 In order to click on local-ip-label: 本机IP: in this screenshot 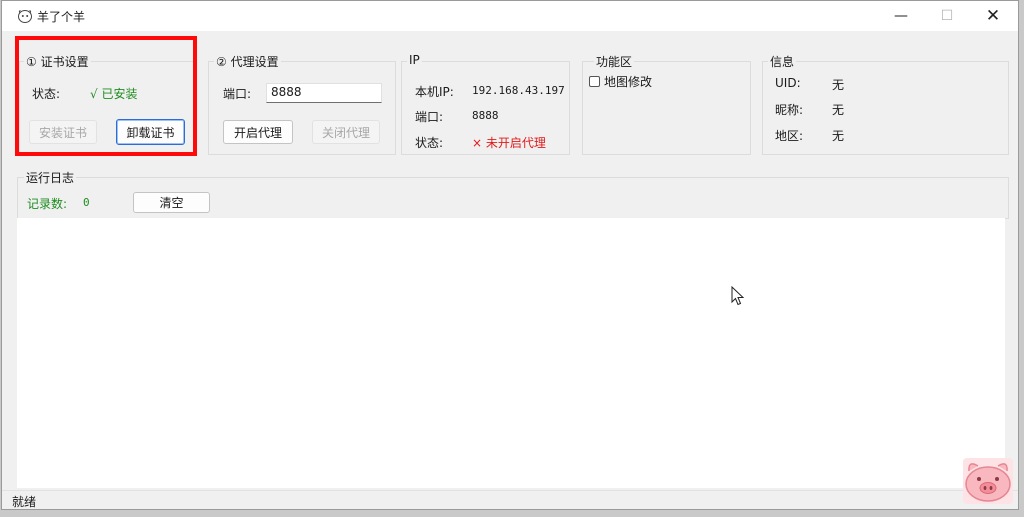, I will do `click(434, 92)`.